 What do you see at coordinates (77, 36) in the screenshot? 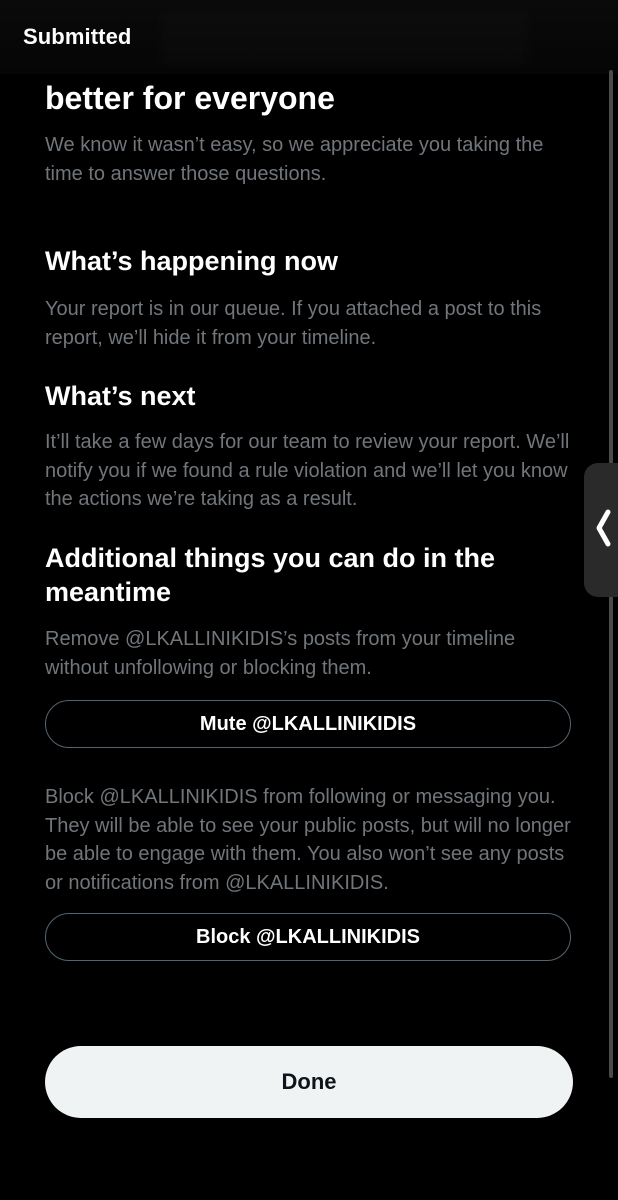
I see `page-title: Submitted` at bounding box center [77, 36].